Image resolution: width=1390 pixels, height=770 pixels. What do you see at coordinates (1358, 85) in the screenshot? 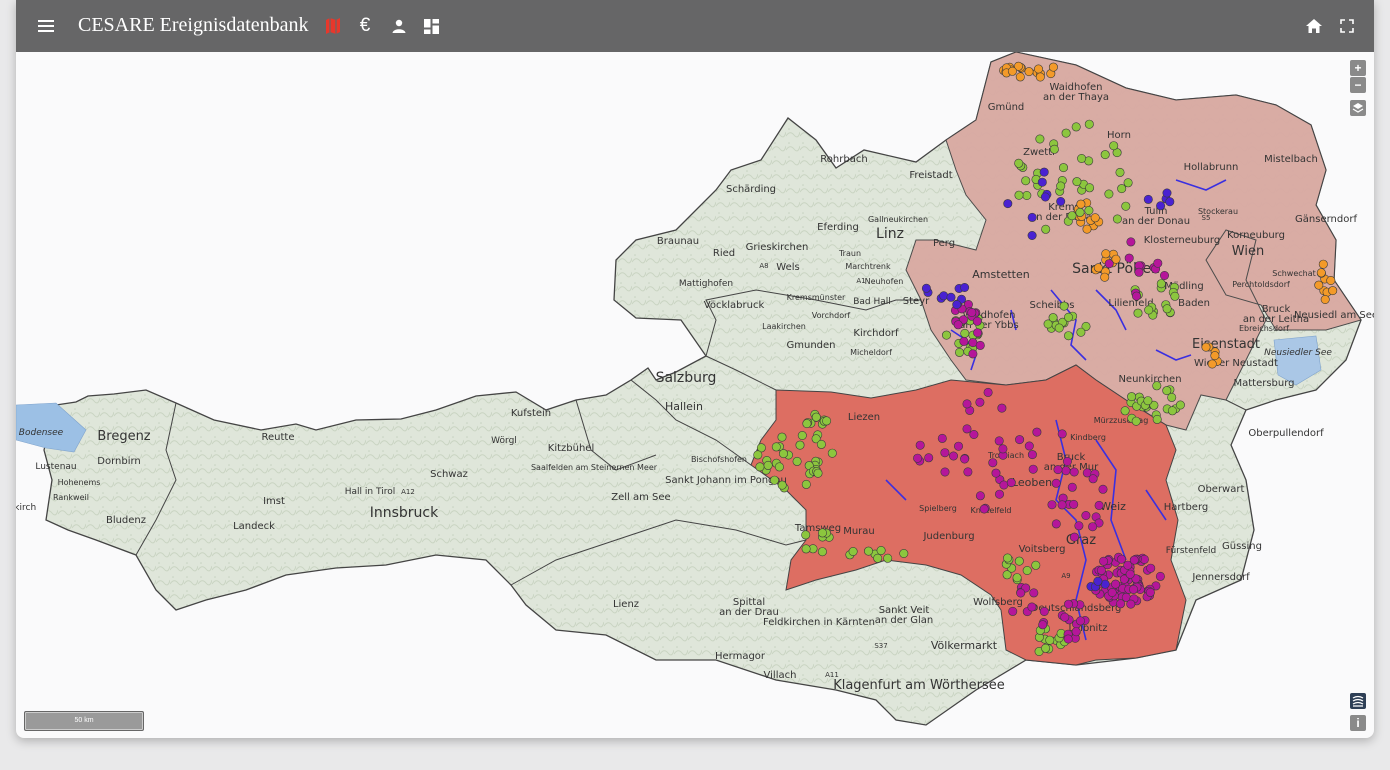
I see `zoom-out-button: −` at bounding box center [1358, 85].